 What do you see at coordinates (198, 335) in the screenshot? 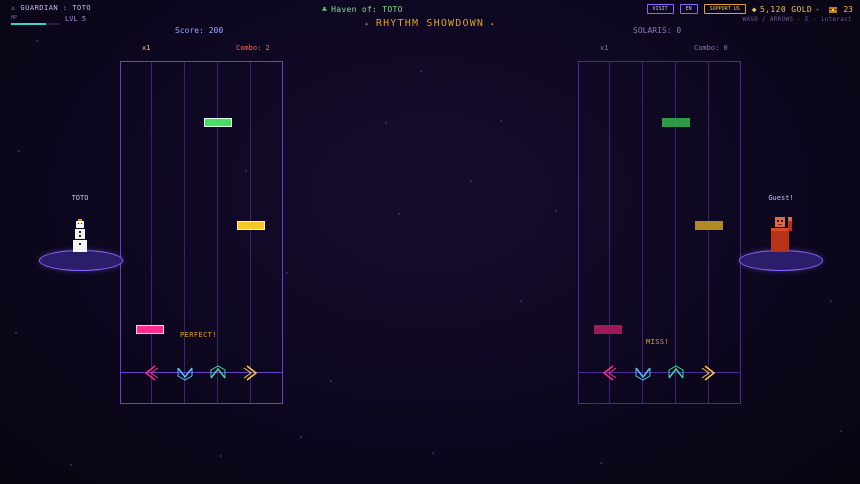
I see `left-judgement: PERFECT!` at bounding box center [198, 335].